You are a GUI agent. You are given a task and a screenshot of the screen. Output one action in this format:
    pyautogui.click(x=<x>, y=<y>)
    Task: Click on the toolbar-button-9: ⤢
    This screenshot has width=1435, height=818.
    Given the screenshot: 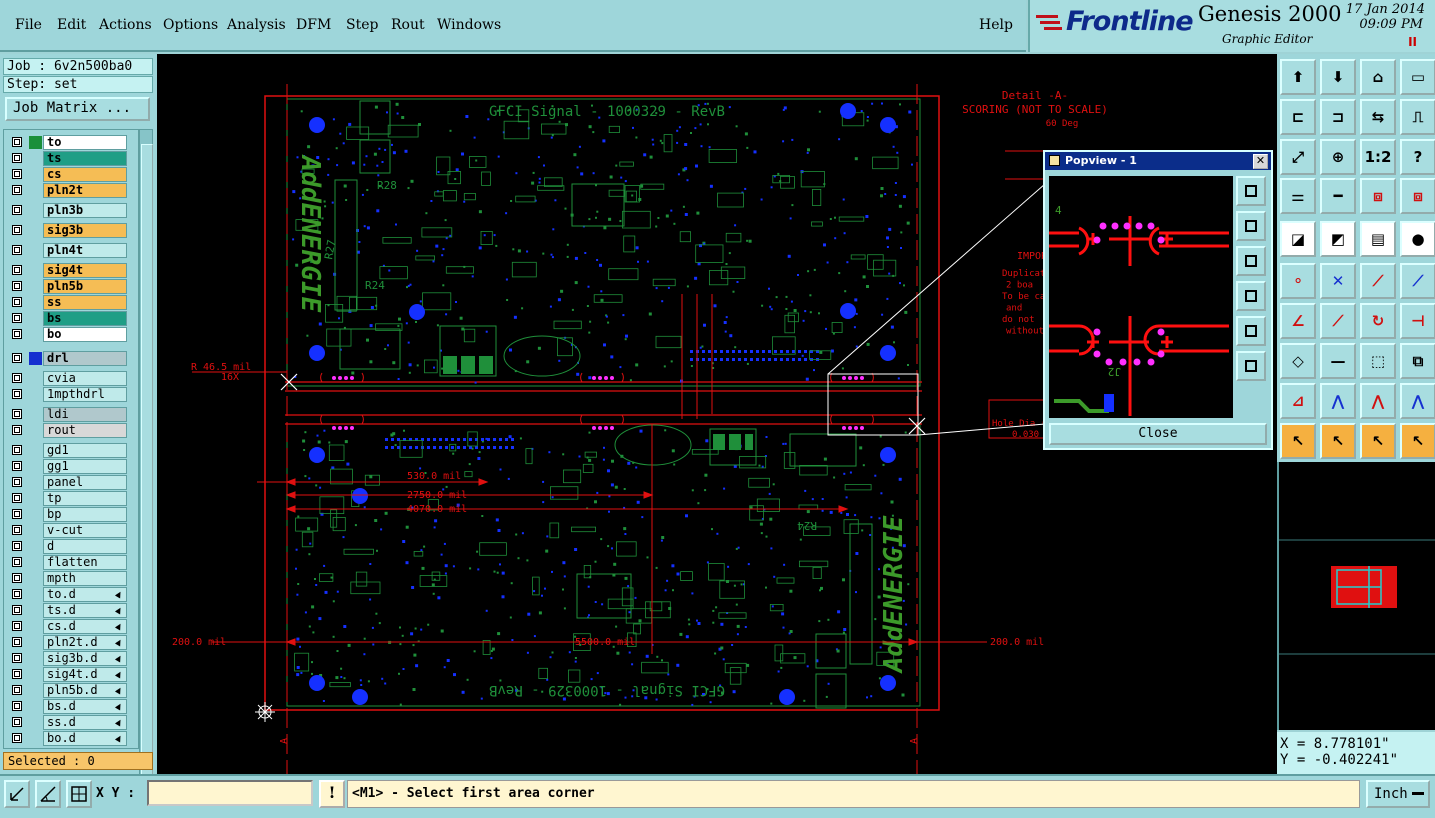 What is the action you would take?
    pyautogui.click(x=1298, y=157)
    